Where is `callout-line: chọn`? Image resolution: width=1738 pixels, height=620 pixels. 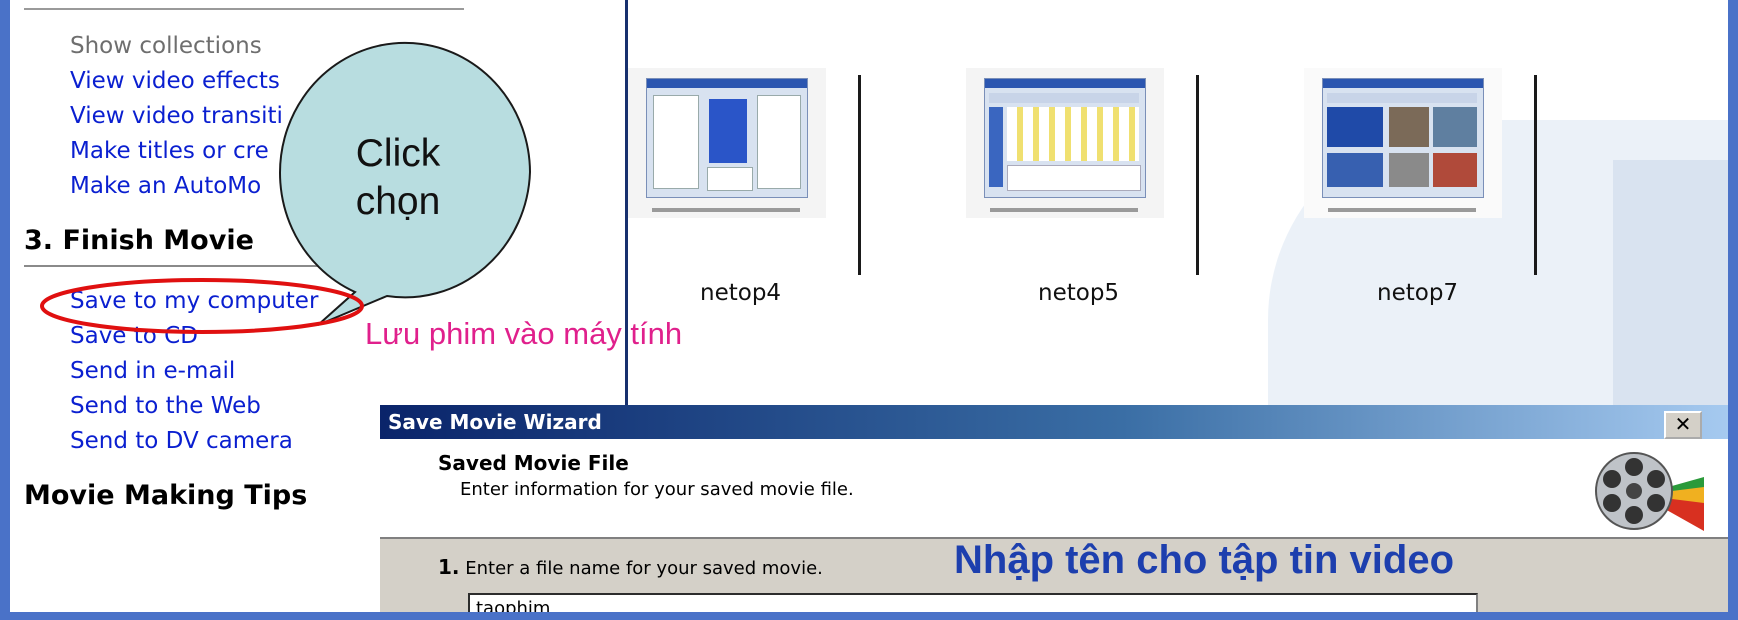
callout-line: chọn is located at coordinates (398, 201).